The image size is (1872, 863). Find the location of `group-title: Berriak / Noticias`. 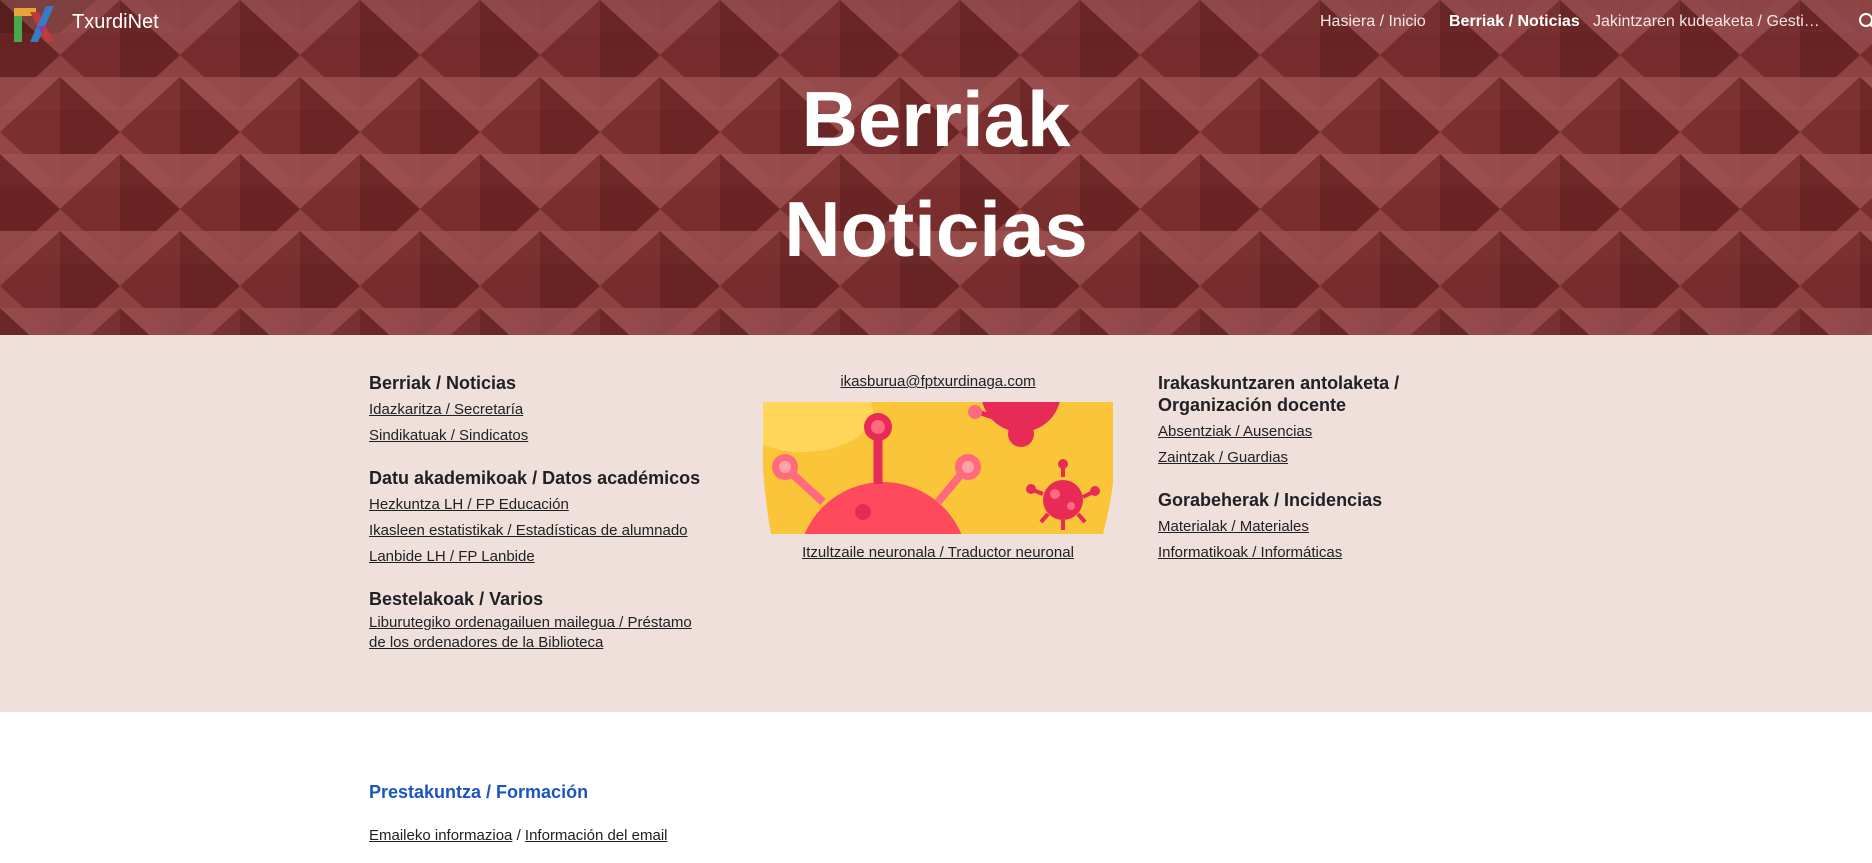

group-title: Berriak / Noticias is located at coordinates (443, 383).